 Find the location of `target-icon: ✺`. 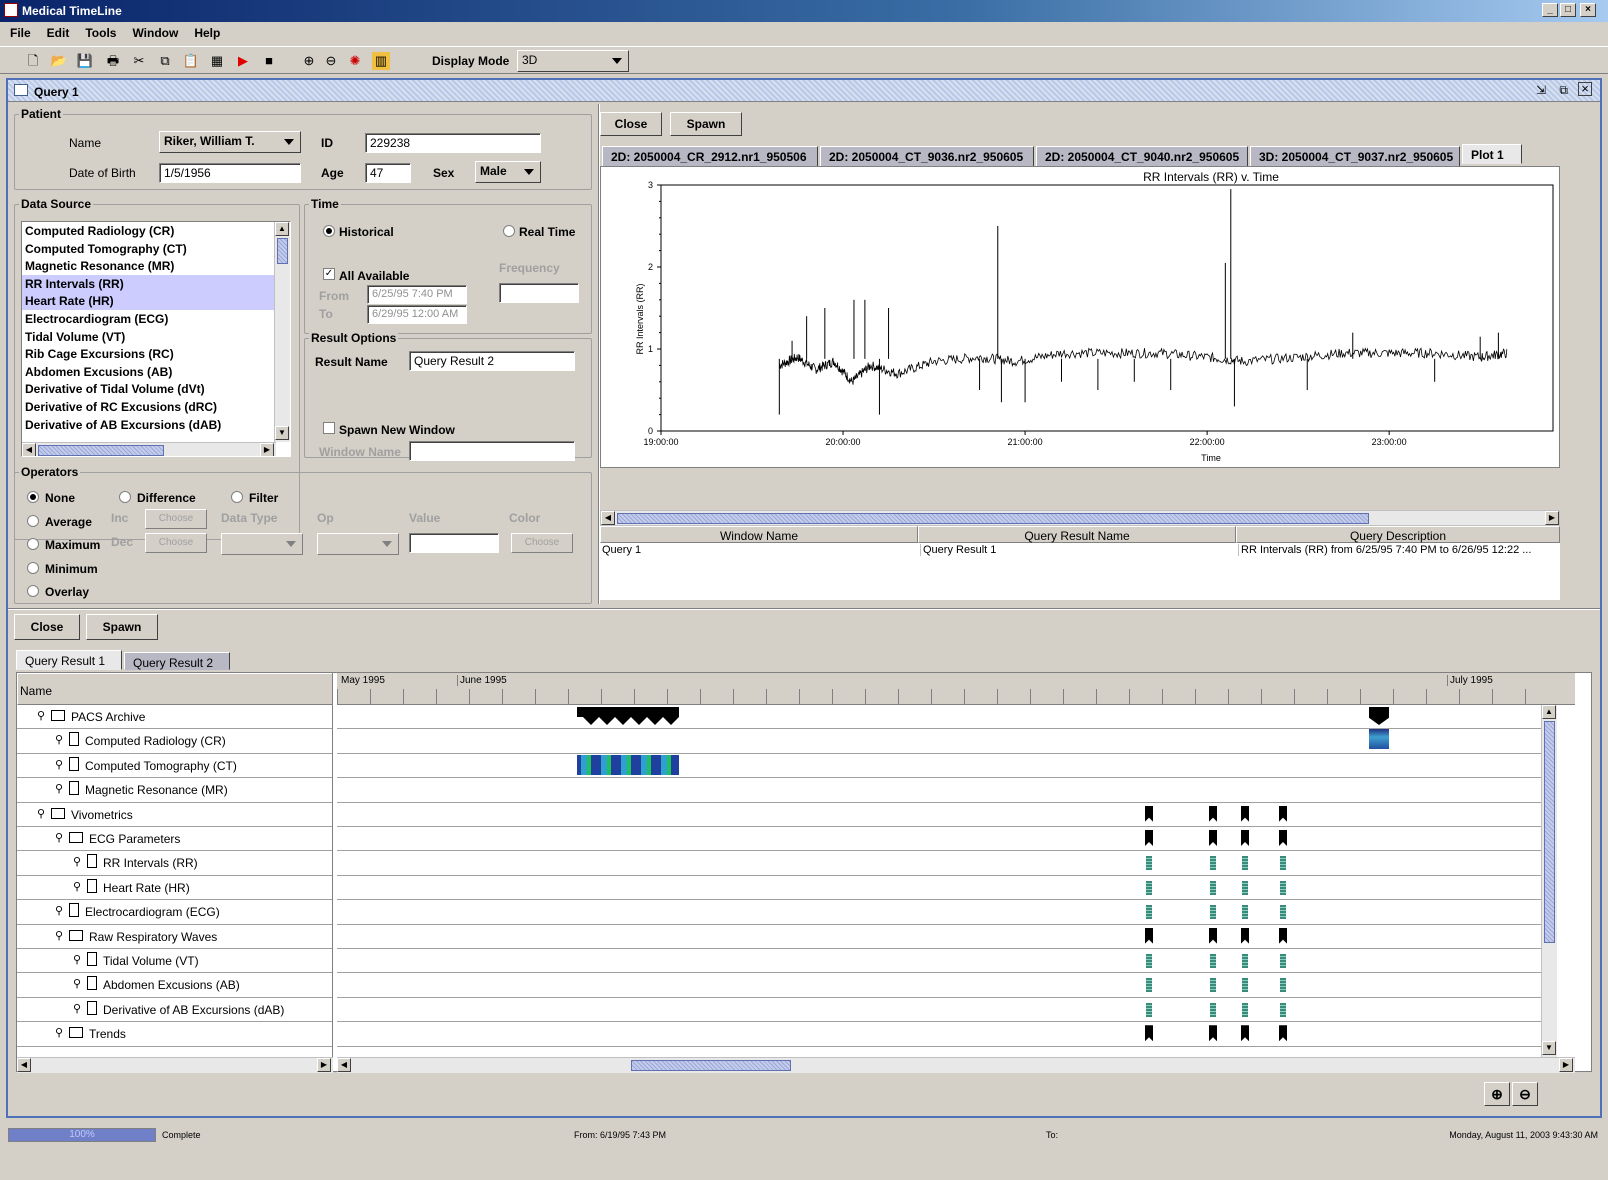

target-icon: ✺ is located at coordinates (355, 61).